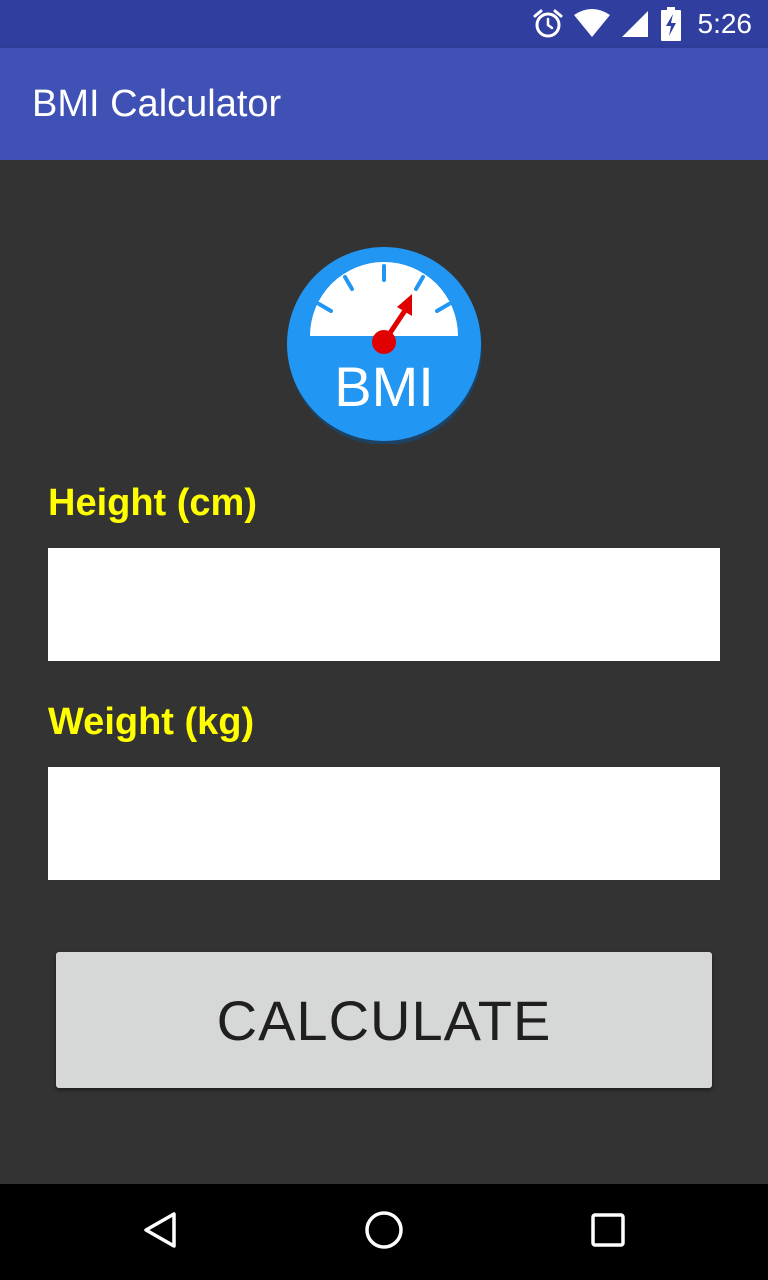 This screenshot has height=1280, width=768. I want to click on home-icon, so click(384, 1232).